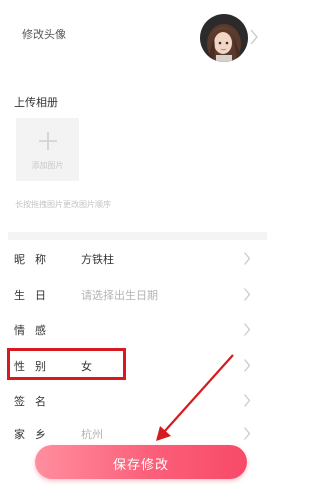  Describe the element at coordinates (44, 34) in the screenshot. I see `change-avatar-label: 修改头像` at that location.